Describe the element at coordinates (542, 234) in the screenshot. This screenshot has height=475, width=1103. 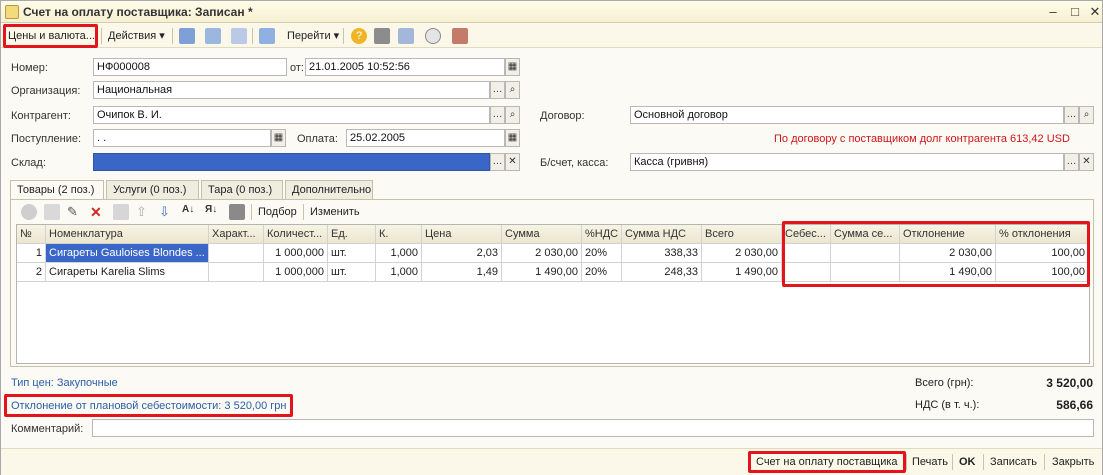
I see `column-header: Сумма` at that location.